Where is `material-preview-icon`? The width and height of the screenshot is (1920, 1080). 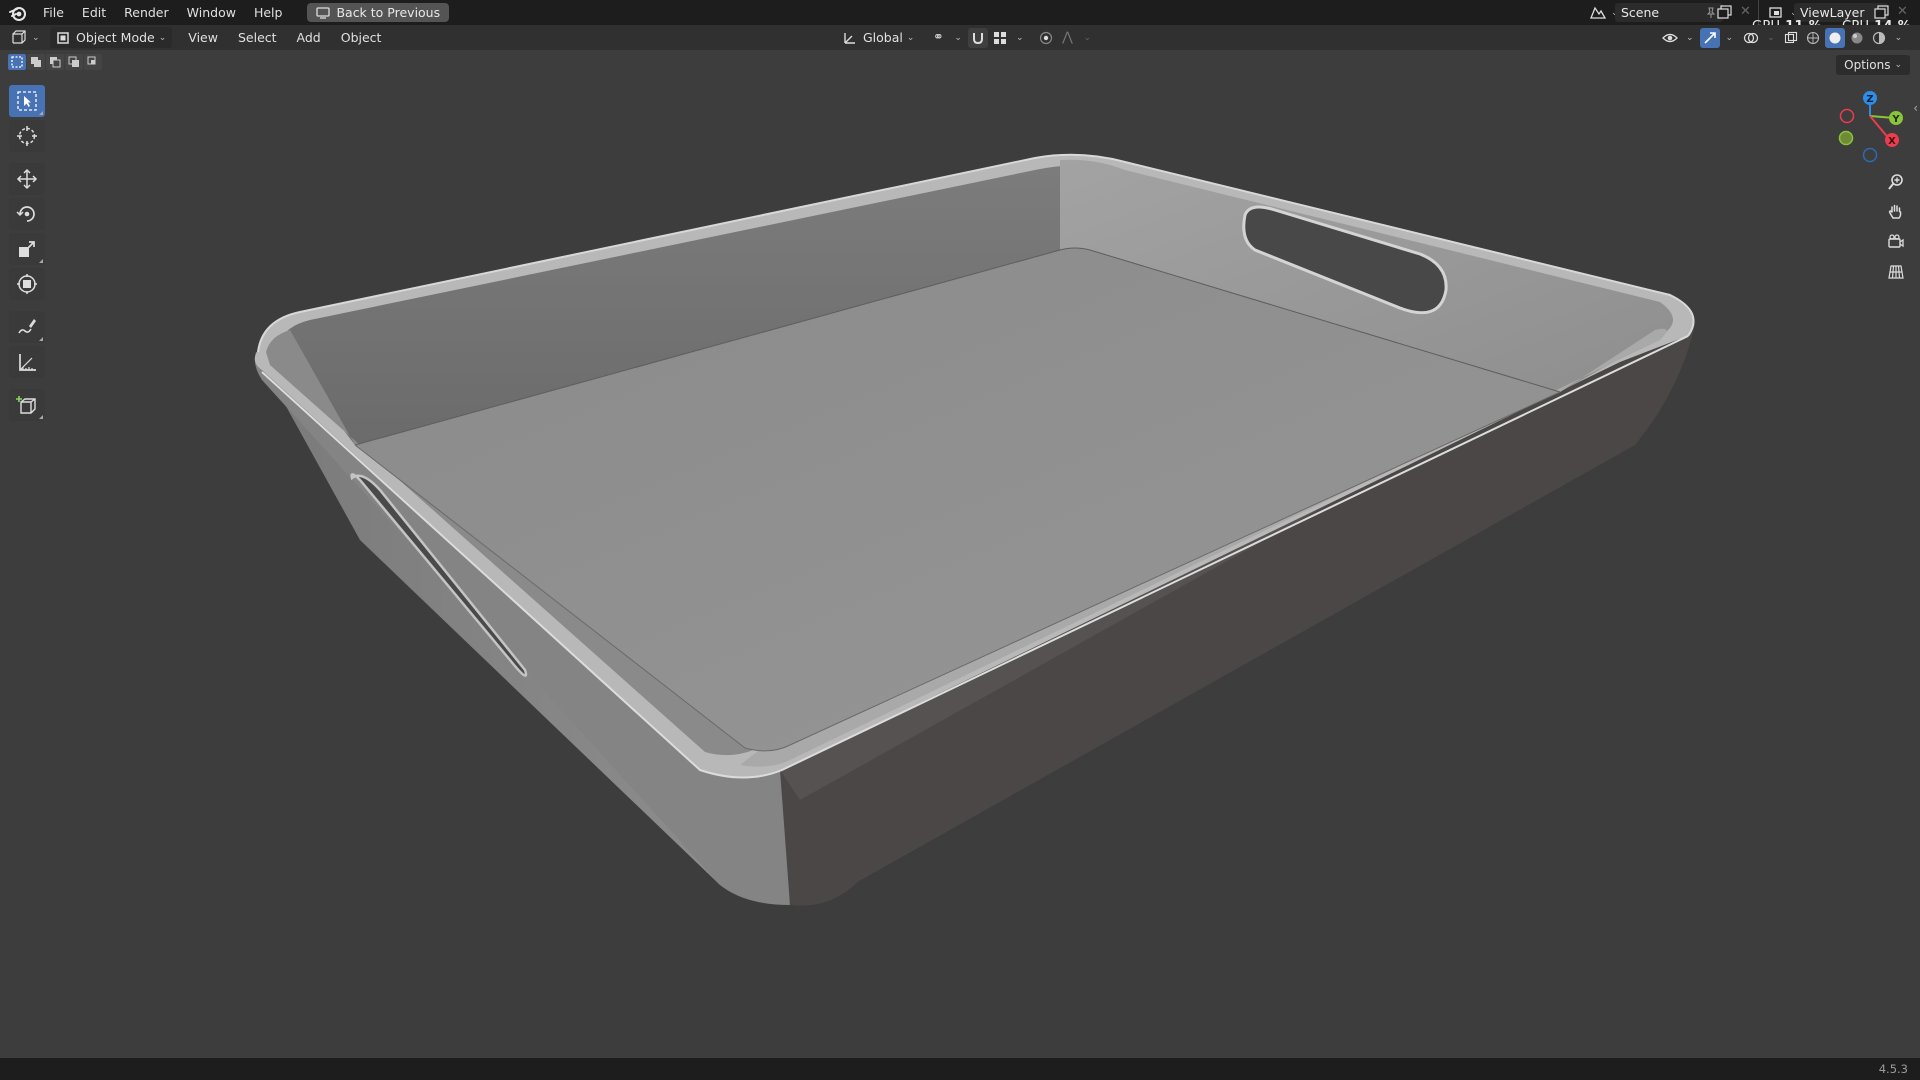 material-preview-icon is located at coordinates (1857, 38).